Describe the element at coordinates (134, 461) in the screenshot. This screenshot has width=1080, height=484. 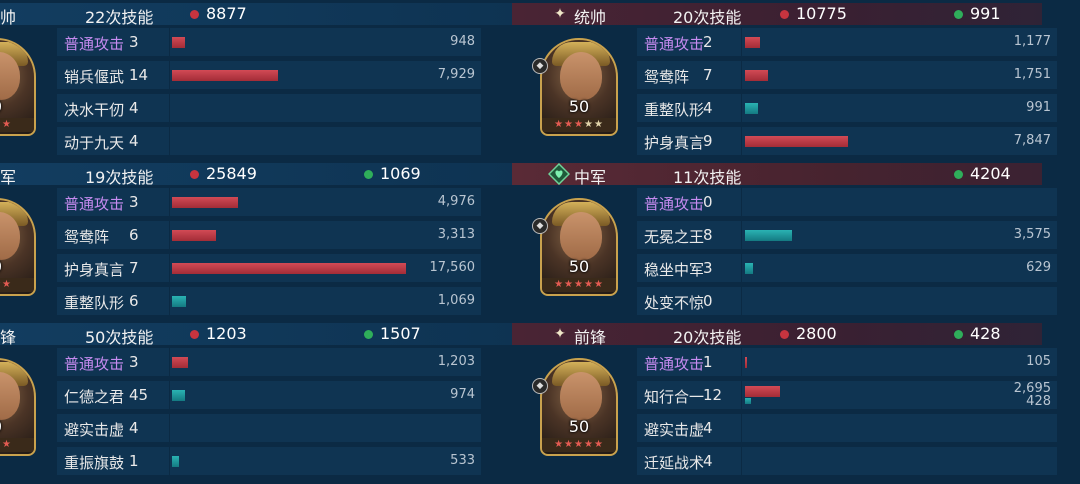
I see `skill-cast-count: 1` at that location.